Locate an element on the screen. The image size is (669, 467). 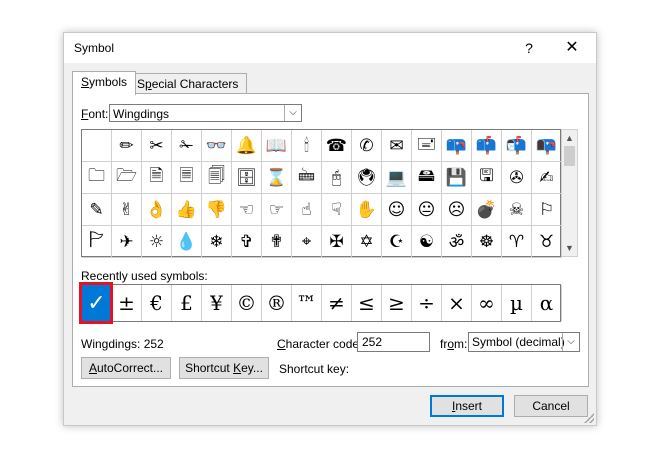
recent-symbols: ✓ ± € £ ¥ © ® ™ ≠ ≤ ≥ ÷ × ∞ µ α is located at coordinates (321, 303).